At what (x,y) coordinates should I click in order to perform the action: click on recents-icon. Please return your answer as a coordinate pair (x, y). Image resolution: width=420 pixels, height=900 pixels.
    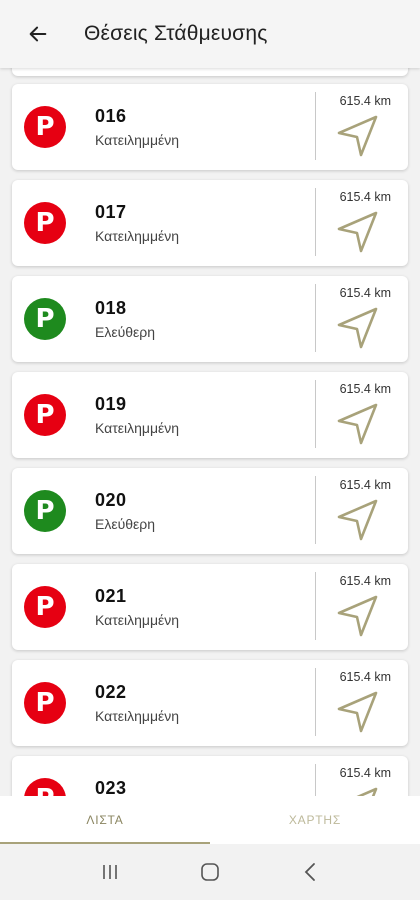
    Looking at the image, I should click on (110, 872).